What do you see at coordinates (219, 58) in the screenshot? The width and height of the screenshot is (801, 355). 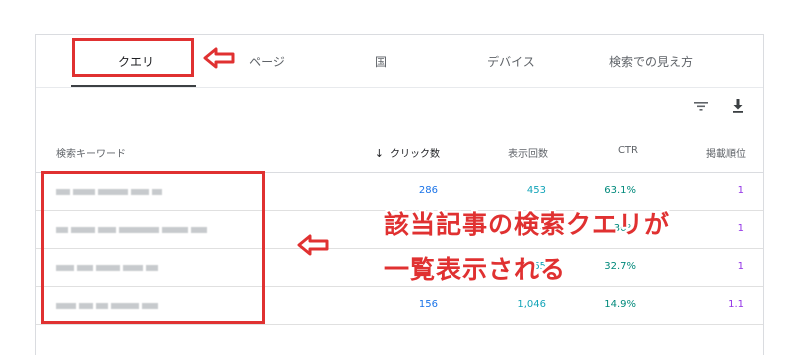 I see `tab-pointer-arrow-icon` at bounding box center [219, 58].